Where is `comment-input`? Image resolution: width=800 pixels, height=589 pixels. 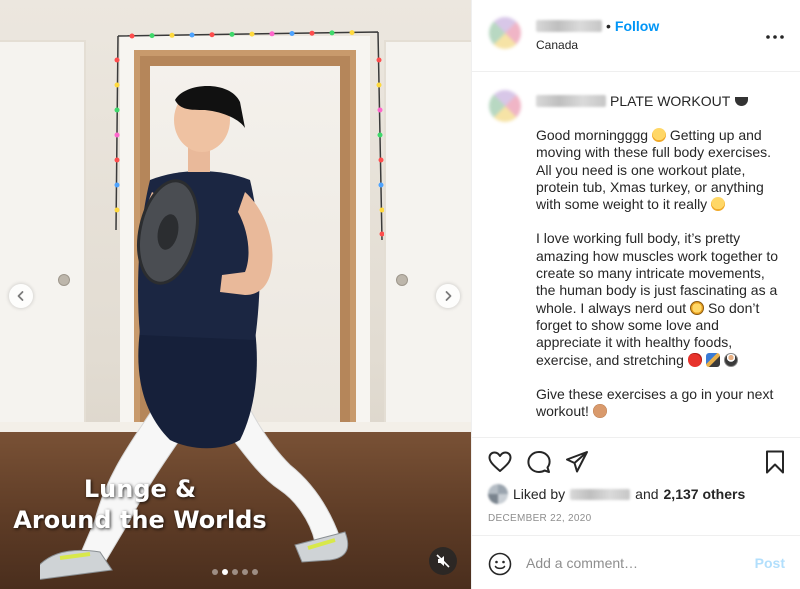 comment-input is located at coordinates (636, 563).